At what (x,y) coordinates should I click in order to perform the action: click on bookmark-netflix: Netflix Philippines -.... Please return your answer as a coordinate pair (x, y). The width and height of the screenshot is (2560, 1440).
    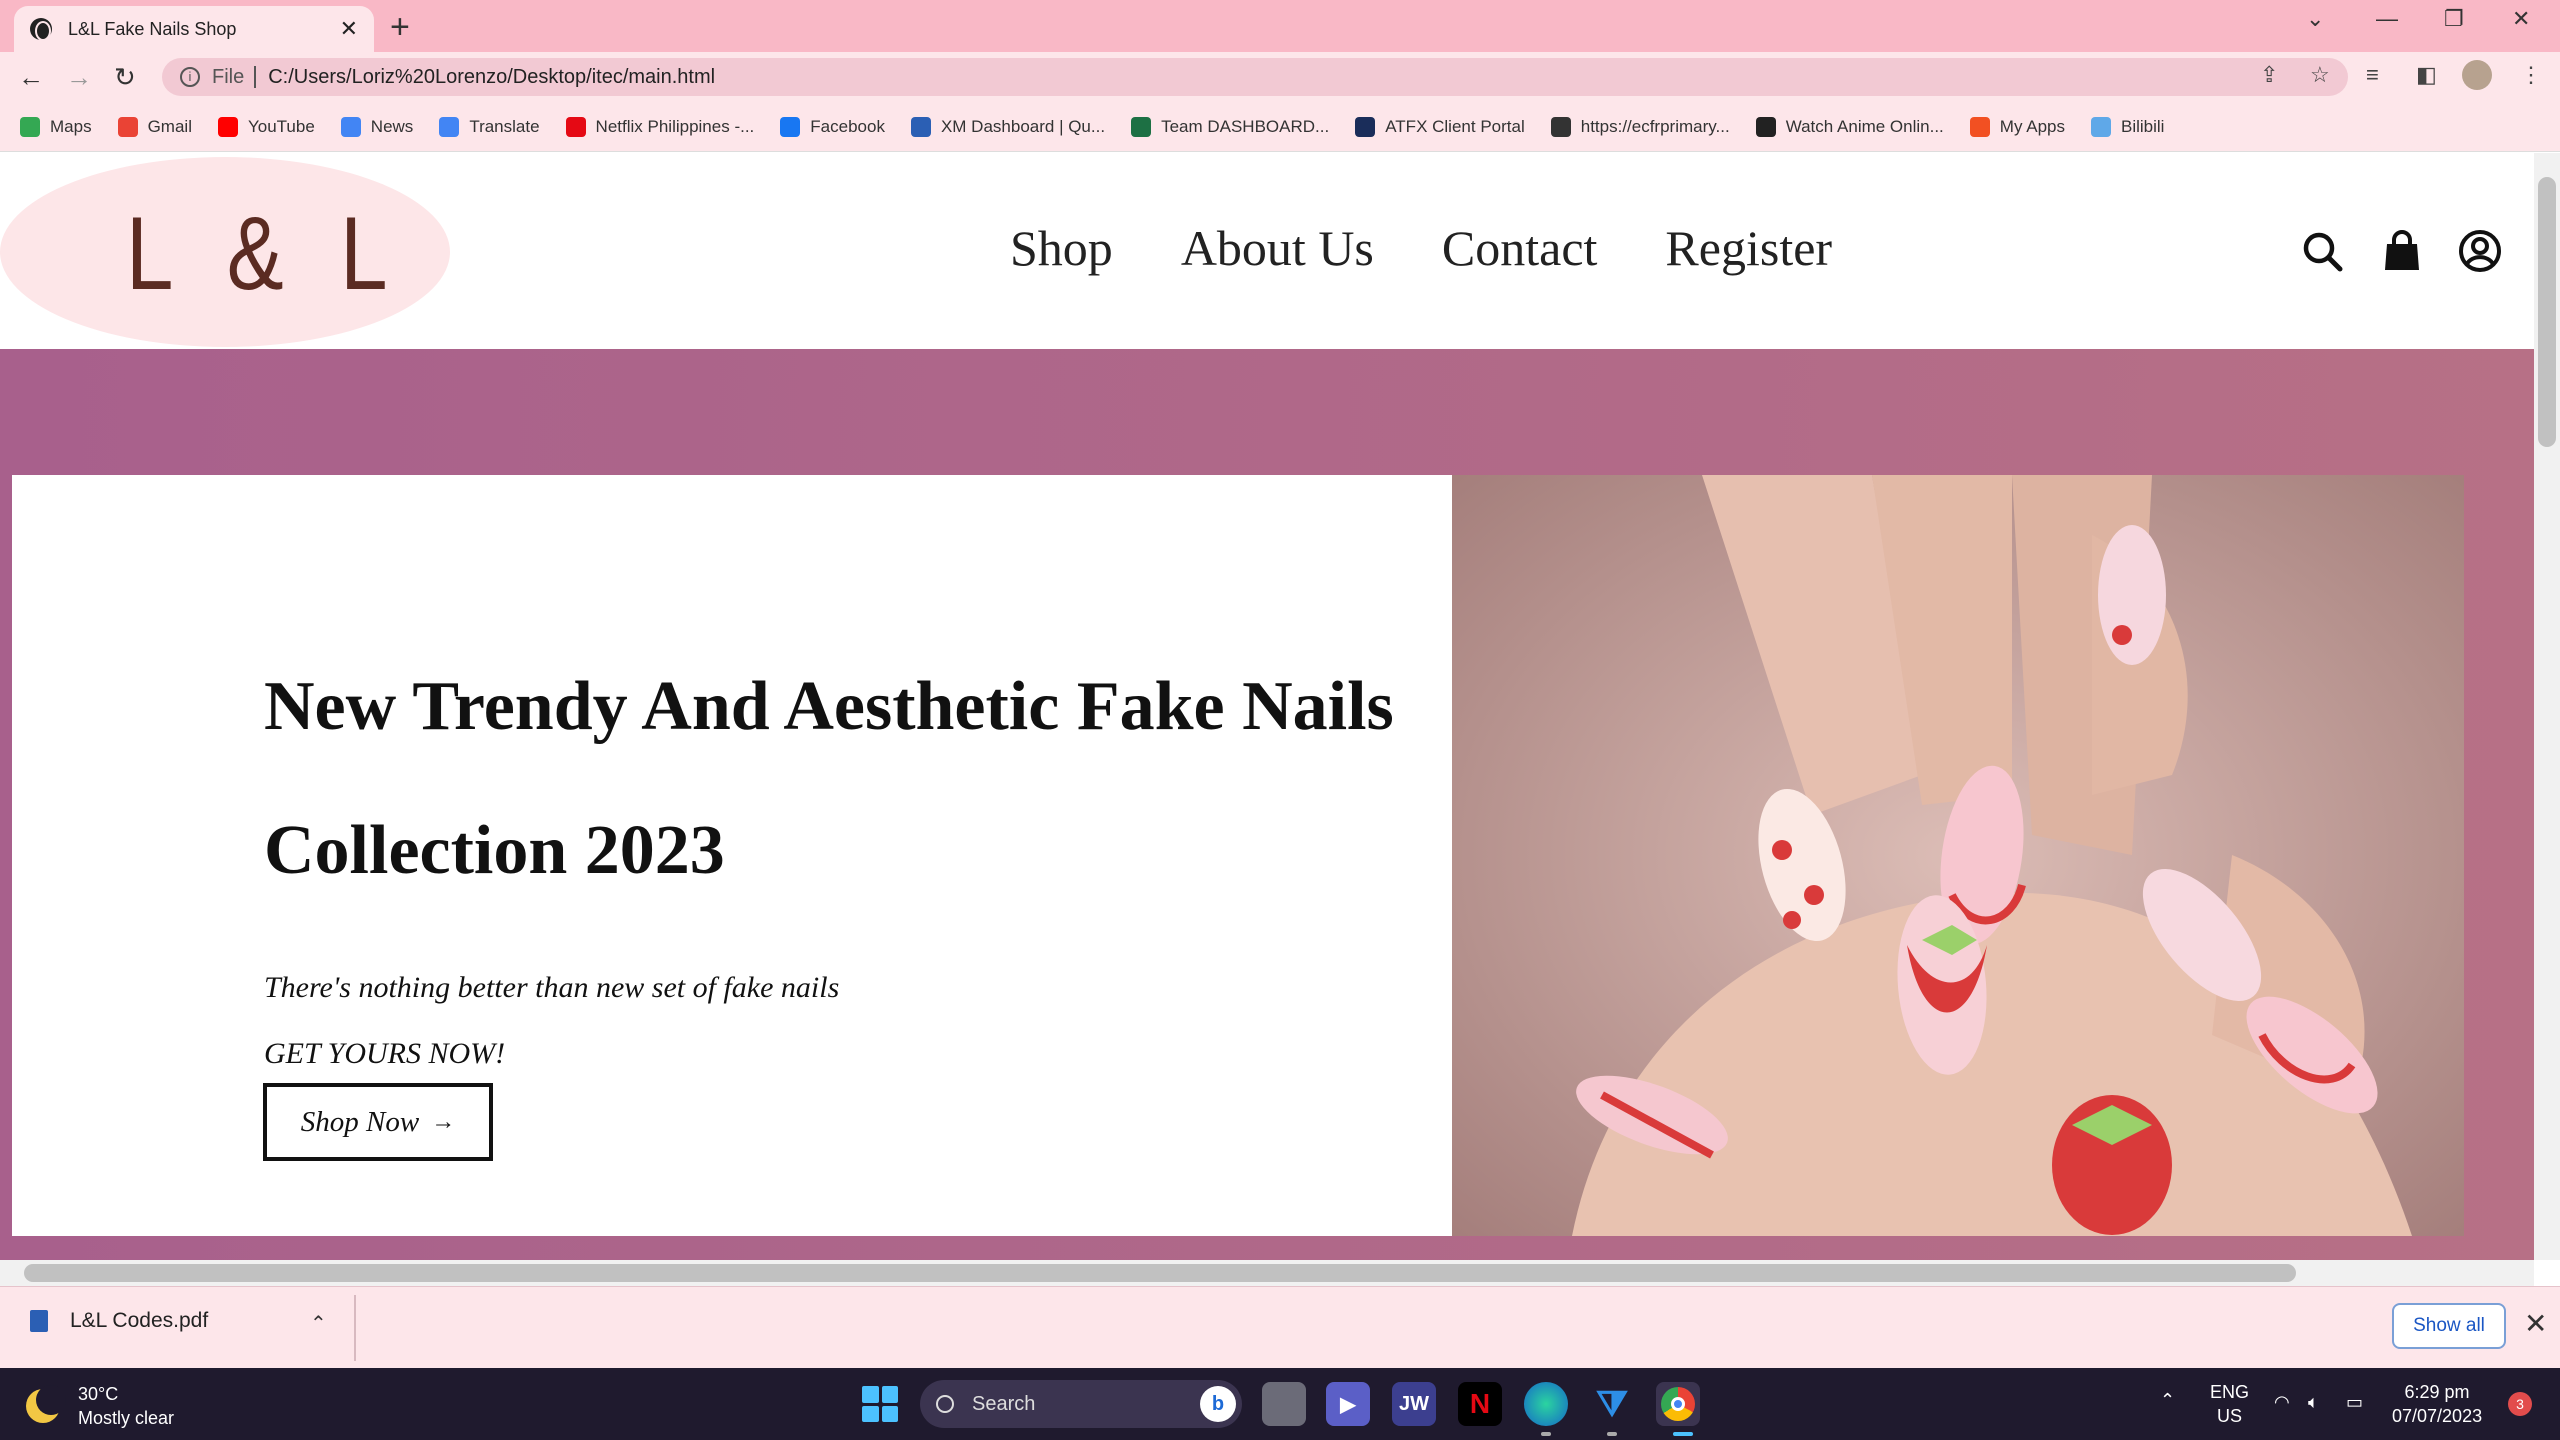
    Looking at the image, I should click on (660, 126).